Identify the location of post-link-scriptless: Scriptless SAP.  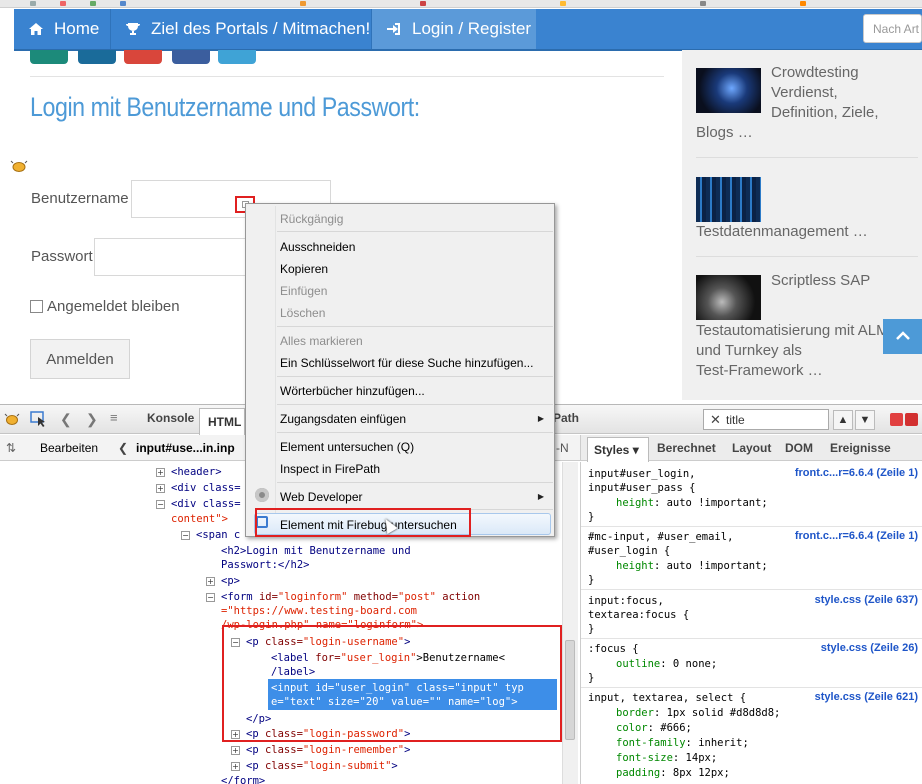
(820, 281).